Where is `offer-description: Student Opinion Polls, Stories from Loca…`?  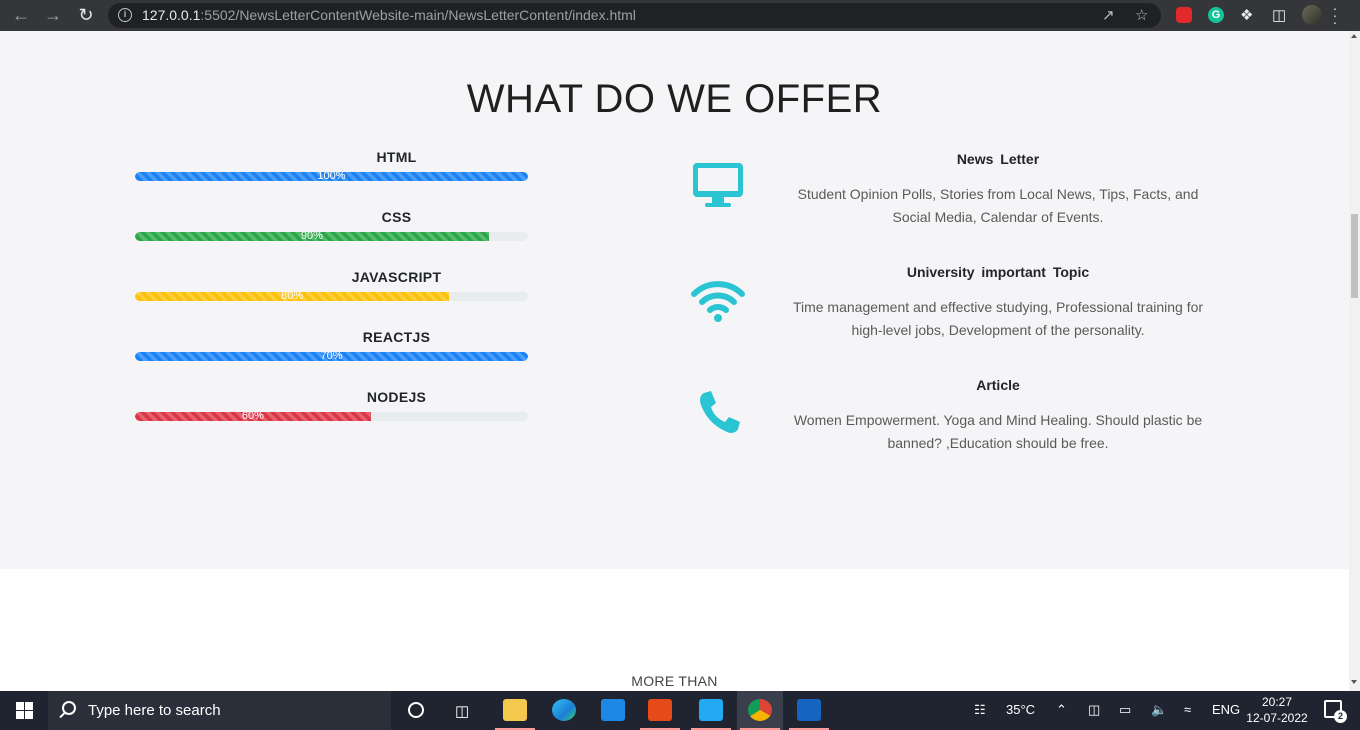 offer-description: Student Opinion Polls, Stories from Loca… is located at coordinates (998, 205).